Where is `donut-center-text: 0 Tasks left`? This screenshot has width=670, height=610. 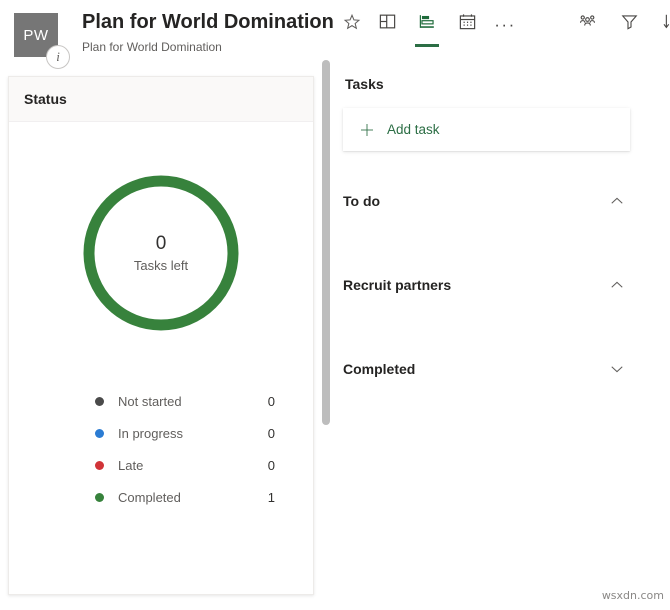
donut-center-text: 0 Tasks left is located at coordinates (161, 253).